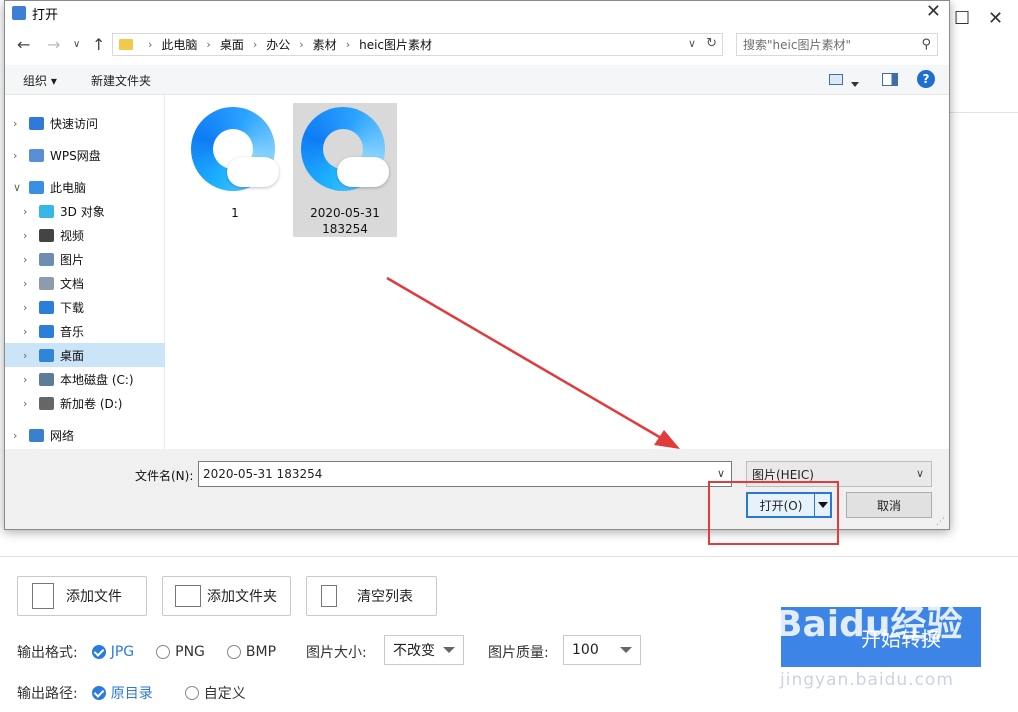 The width and height of the screenshot is (1018, 712). What do you see at coordinates (527, 360) in the screenshot?
I see `arrow-line` at bounding box center [527, 360].